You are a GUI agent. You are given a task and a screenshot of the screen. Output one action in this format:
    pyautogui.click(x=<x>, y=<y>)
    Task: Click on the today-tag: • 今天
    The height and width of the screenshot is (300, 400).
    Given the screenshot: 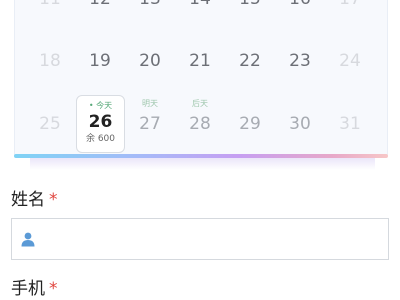 What is the action you would take?
    pyautogui.click(x=100, y=105)
    